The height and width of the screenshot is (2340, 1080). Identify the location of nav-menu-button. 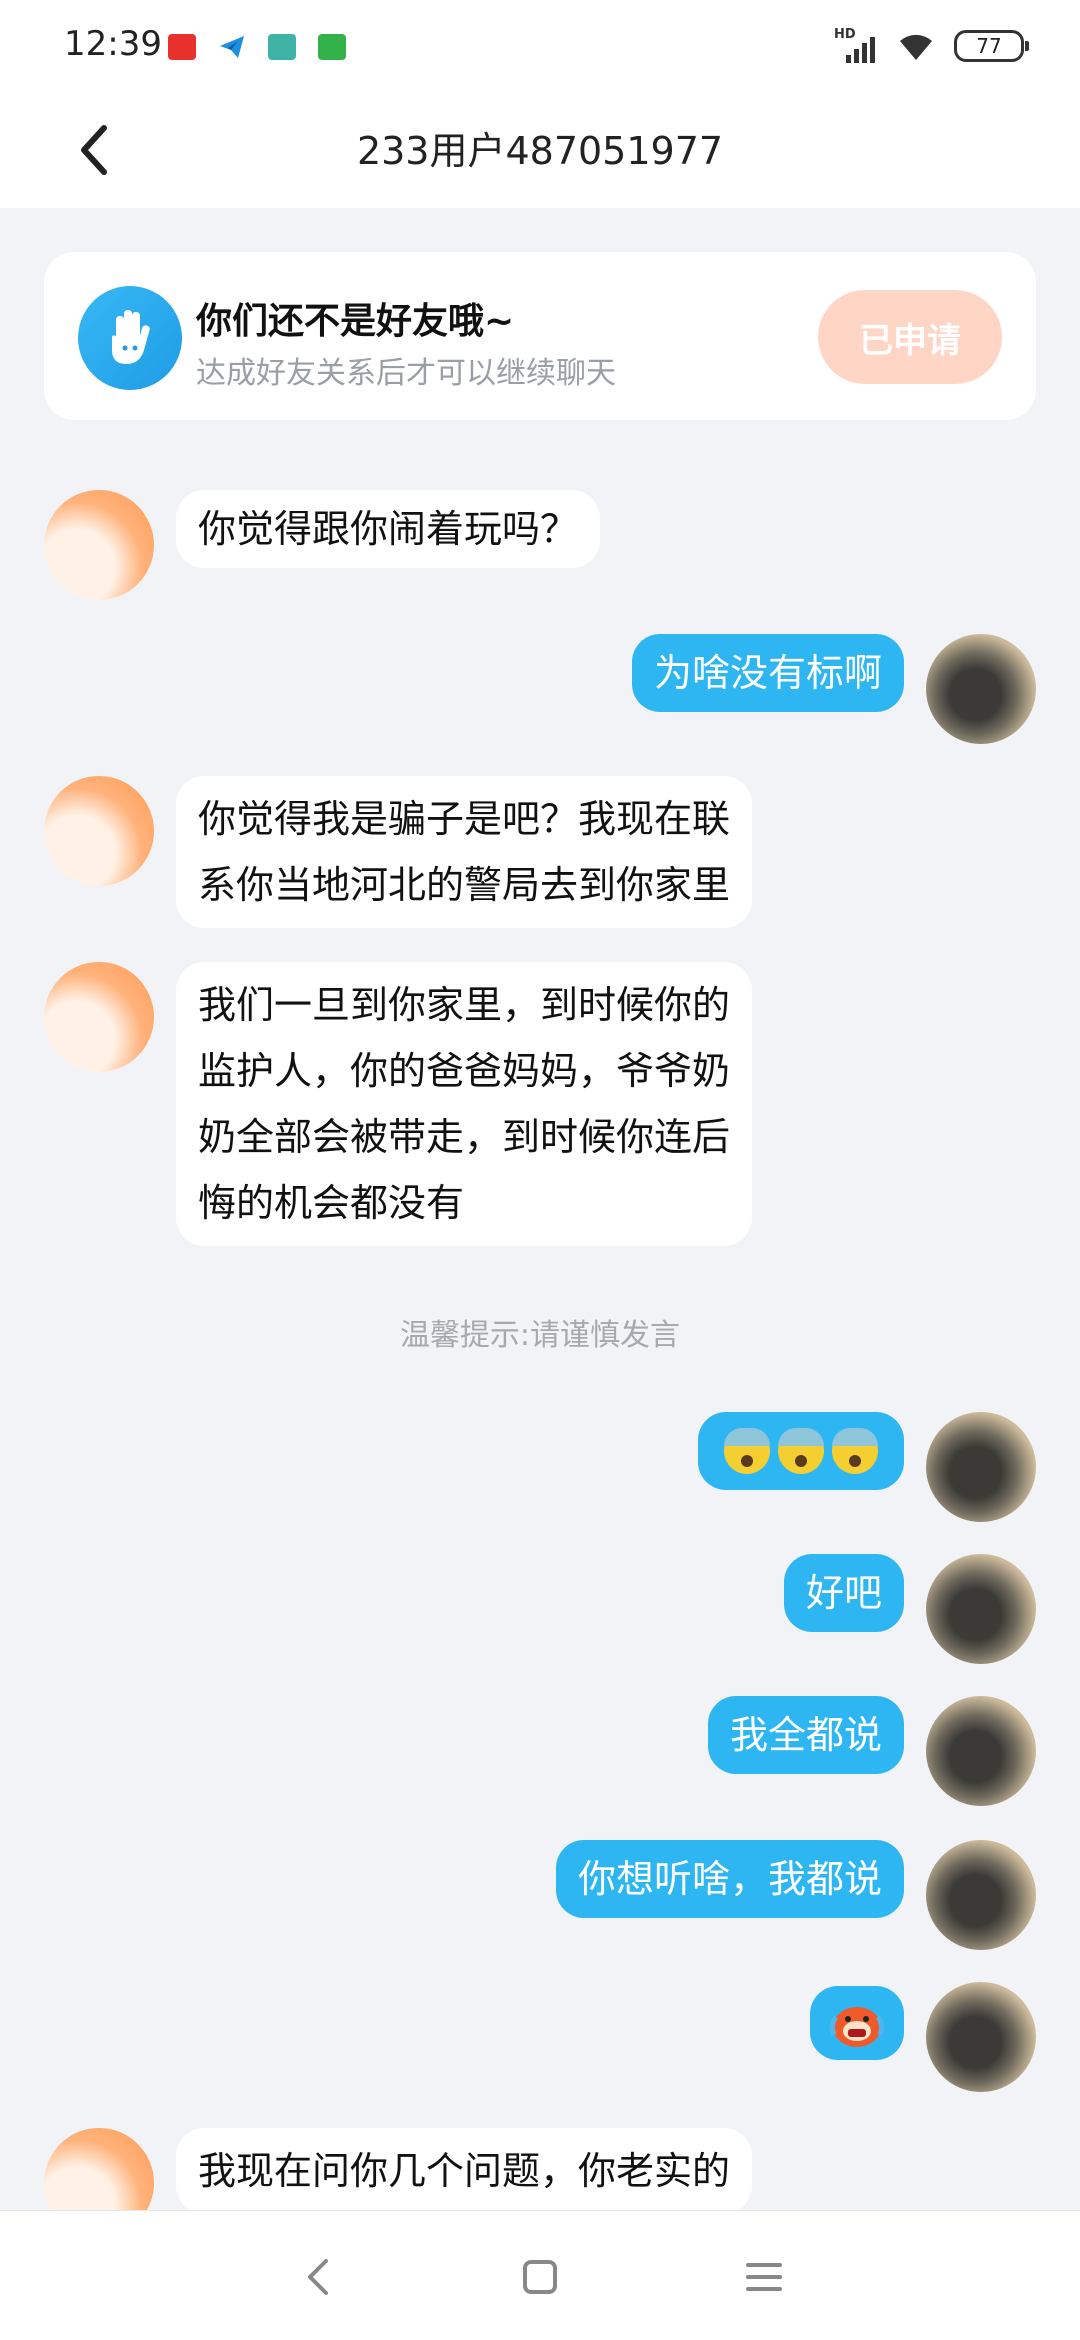
(764, 2277).